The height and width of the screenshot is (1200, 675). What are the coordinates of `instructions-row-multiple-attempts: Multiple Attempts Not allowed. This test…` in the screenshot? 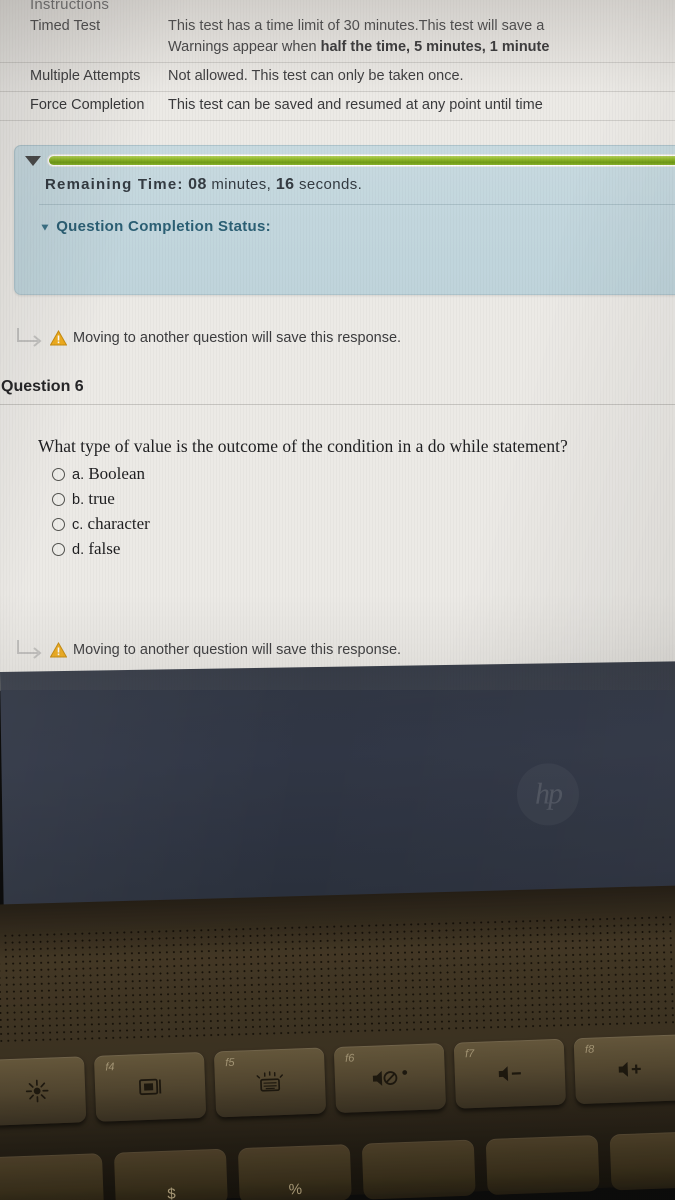 It's located at (337, 77).